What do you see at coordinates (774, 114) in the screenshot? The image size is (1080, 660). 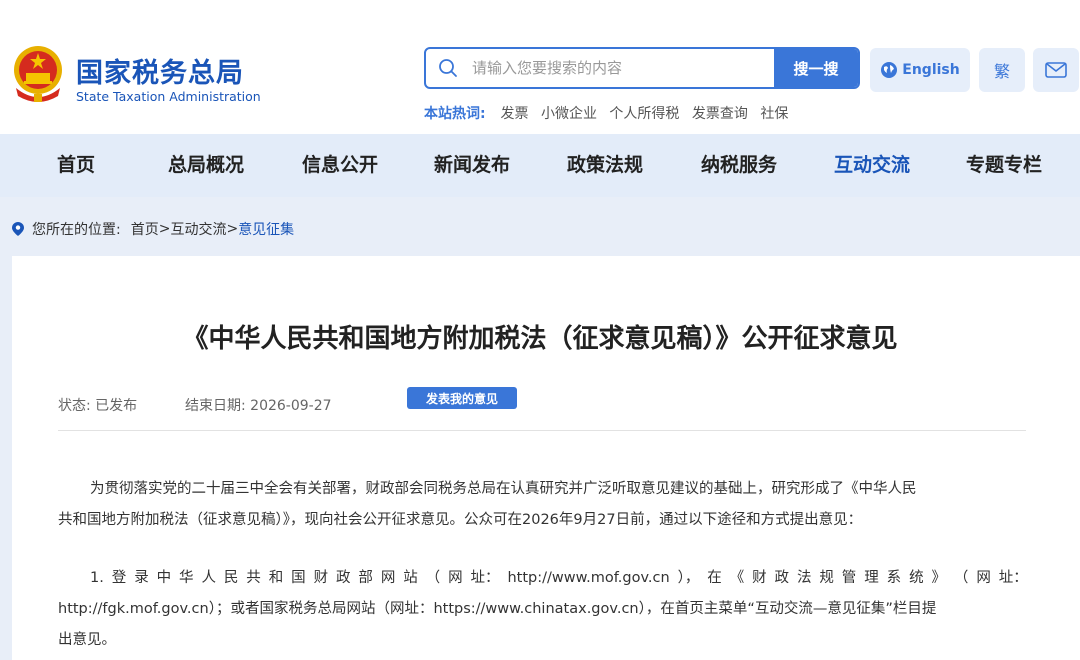 I see `hot-keyword: 社保` at bounding box center [774, 114].